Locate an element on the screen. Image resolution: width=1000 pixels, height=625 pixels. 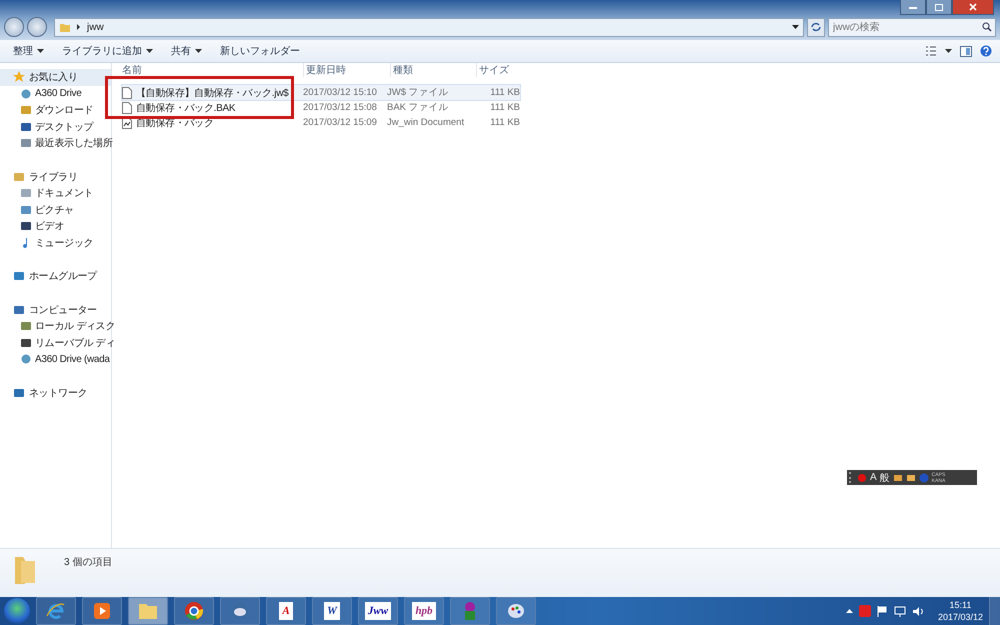
palette-icon is located at coordinates (516, 611).